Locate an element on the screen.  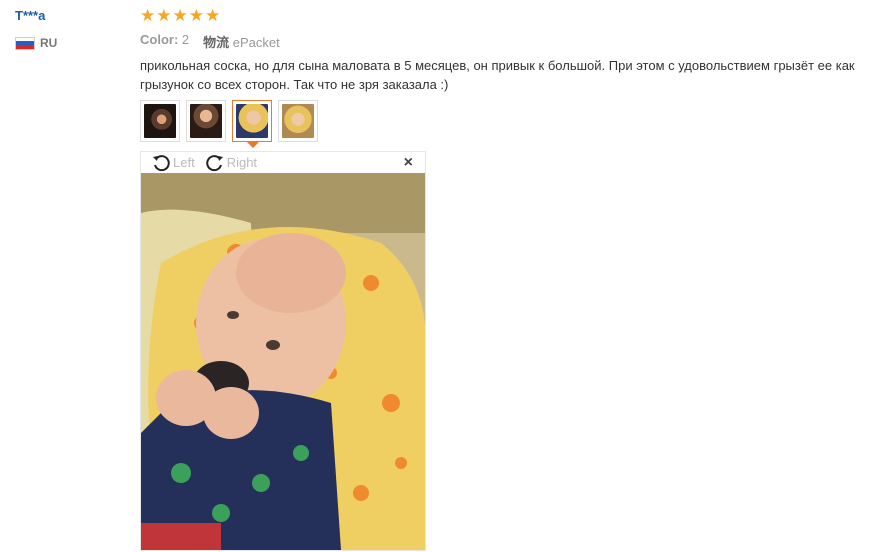
country-code: RU is located at coordinates (49, 43).